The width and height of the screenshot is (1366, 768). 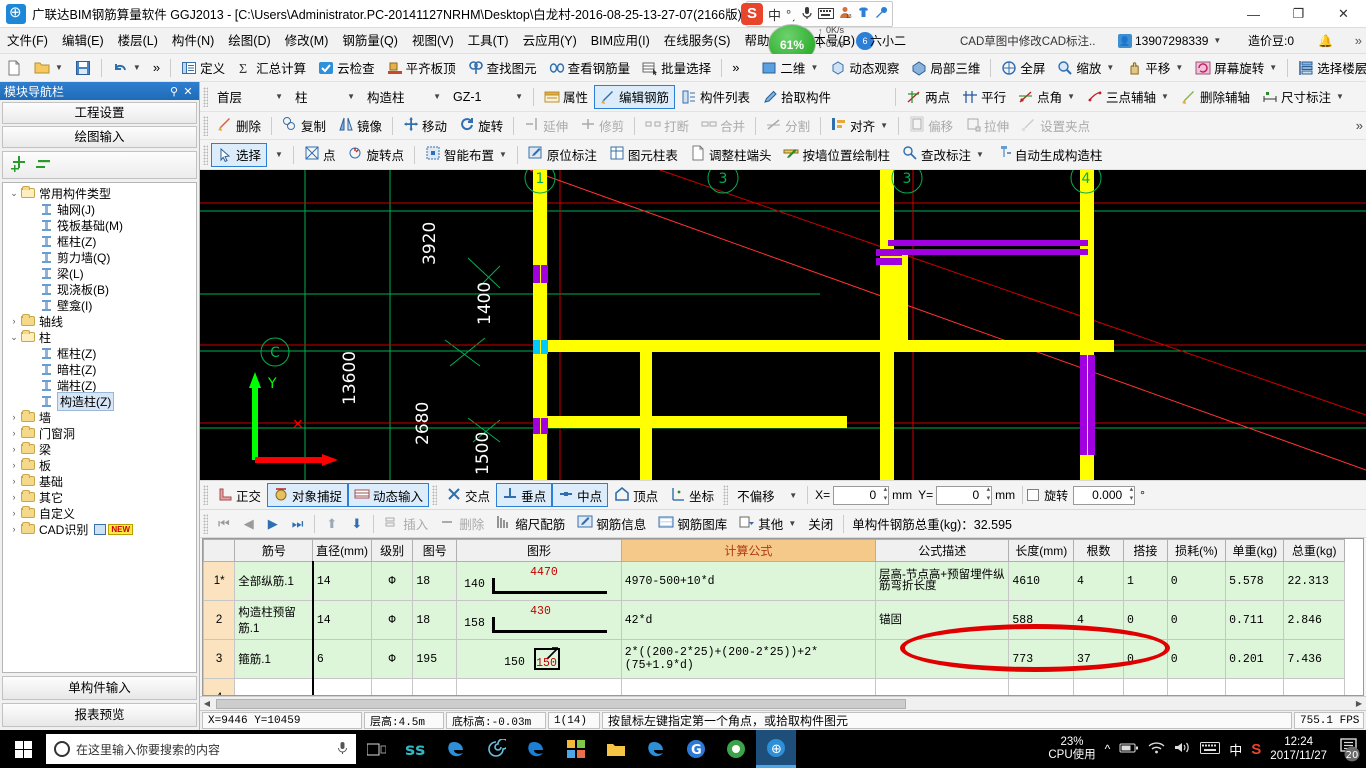 I want to click on row-index: 3, so click(x=219, y=659).